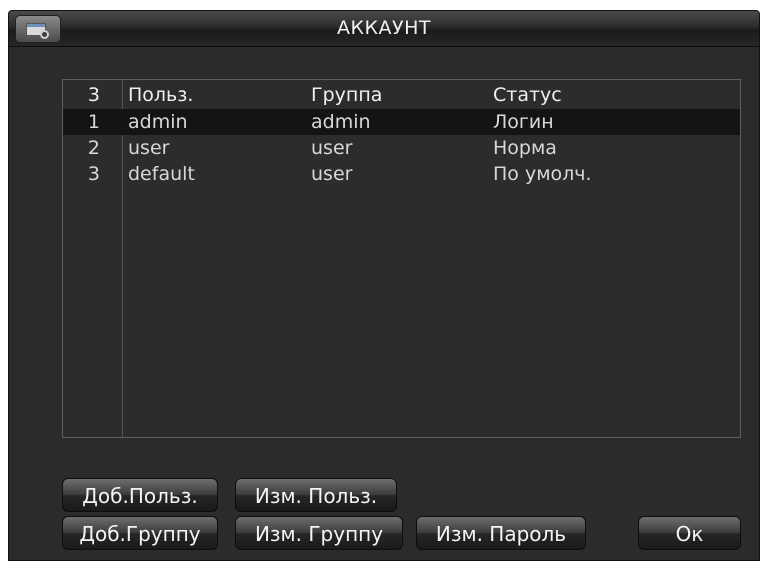  What do you see at coordinates (542, 174) in the screenshot?
I see `row-status: По умолч.` at bounding box center [542, 174].